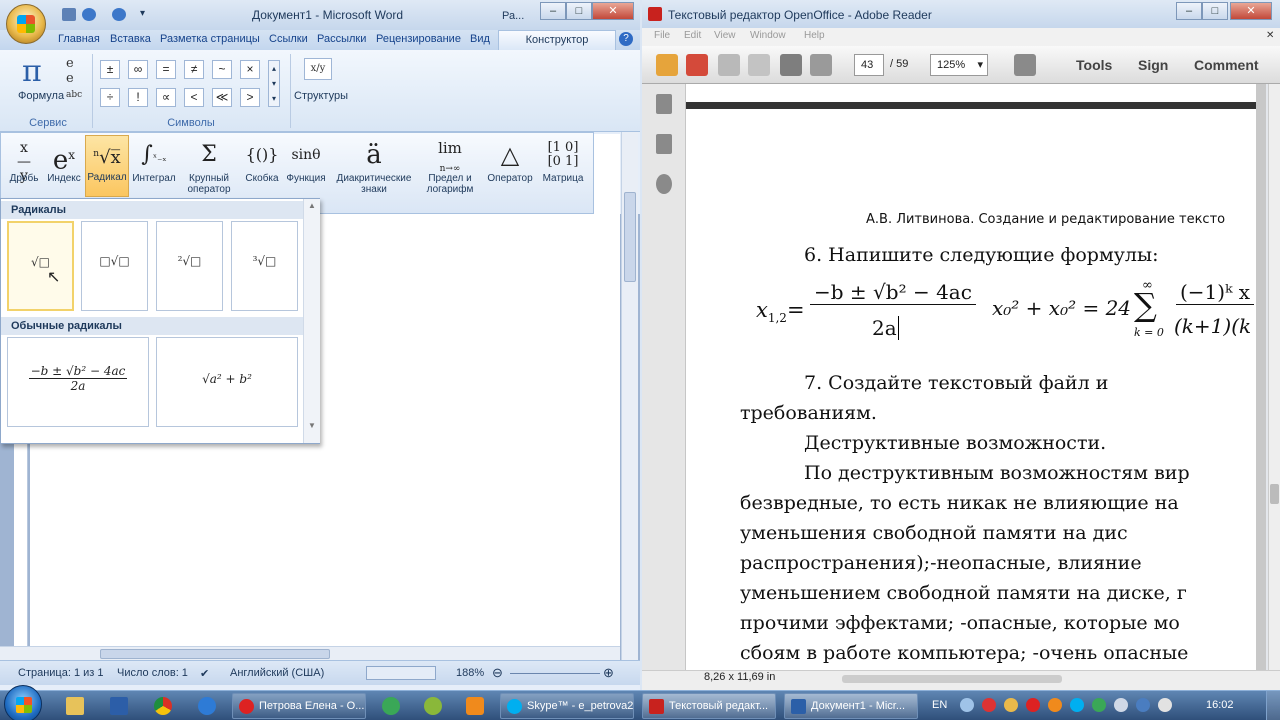 The width and height of the screenshot is (1280, 720). Describe the element at coordinates (1215, 11) in the screenshot. I see `reader-maximize-button: □` at that location.